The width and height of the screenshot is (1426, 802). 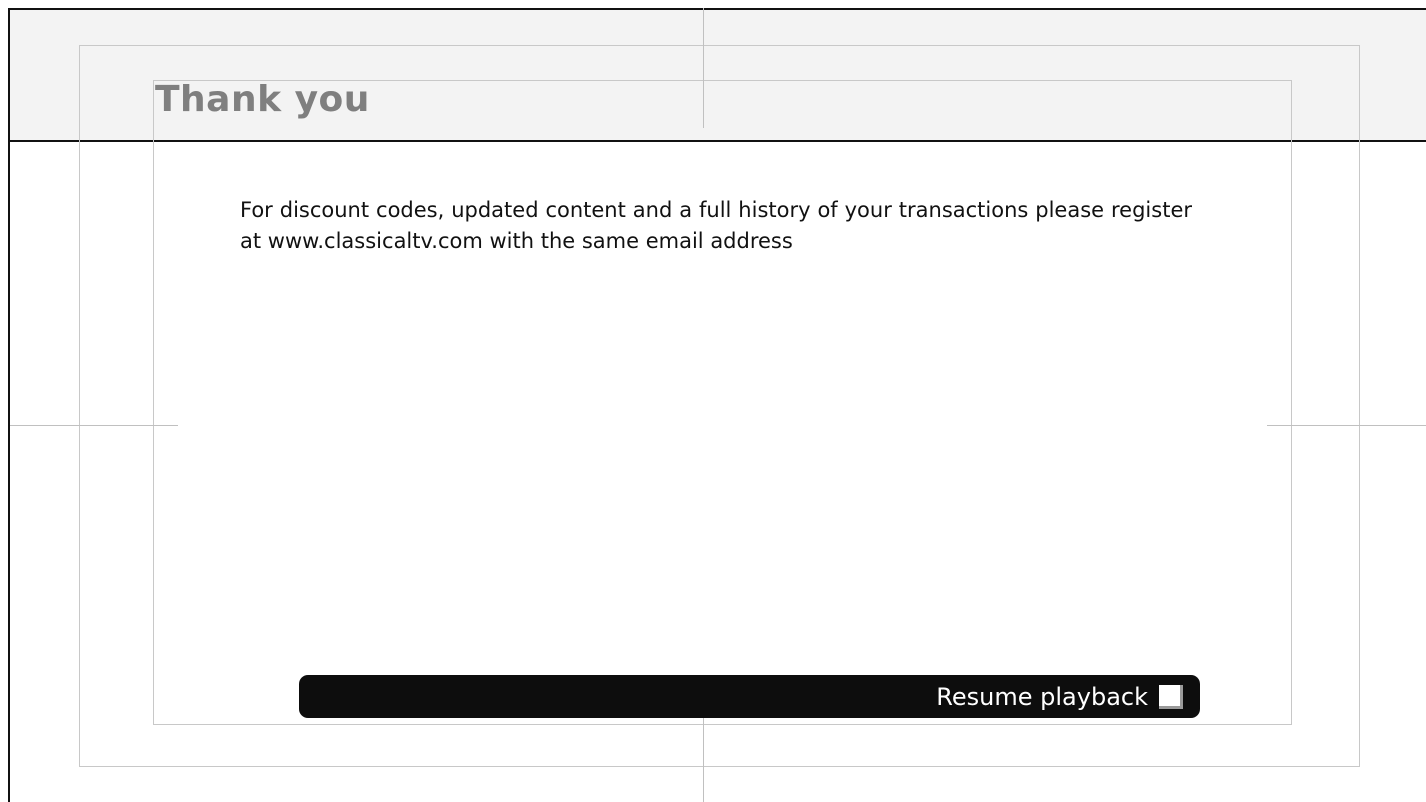 What do you see at coordinates (262, 99) in the screenshot?
I see `page-title: Thank you` at bounding box center [262, 99].